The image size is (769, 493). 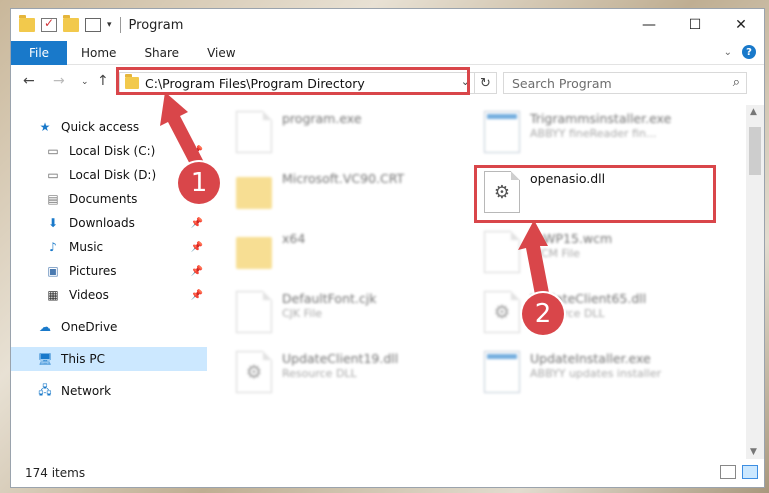 I want to click on arrow-1-icon, so click(x=183, y=132).